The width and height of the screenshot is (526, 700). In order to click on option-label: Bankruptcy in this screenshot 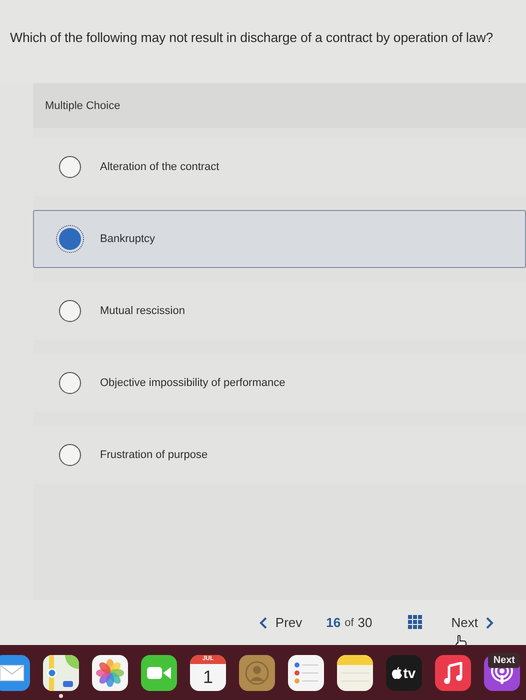, I will do `click(128, 239)`.